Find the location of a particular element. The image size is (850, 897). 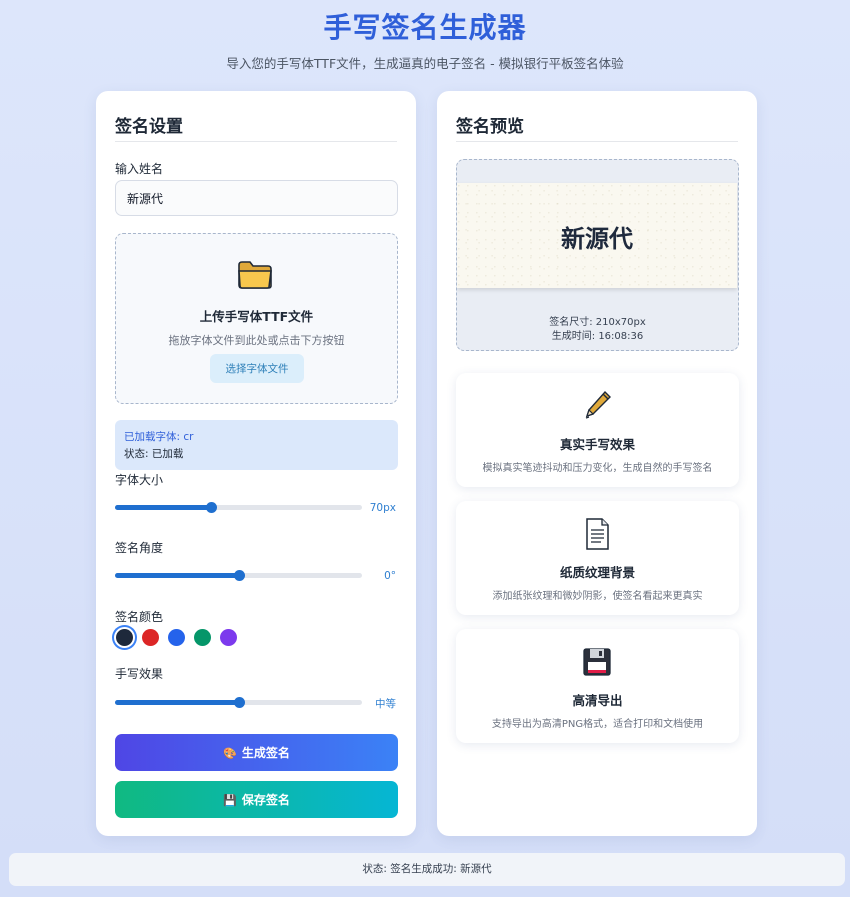

upload-title: 上传手写体TTF文件 is located at coordinates (256, 316).